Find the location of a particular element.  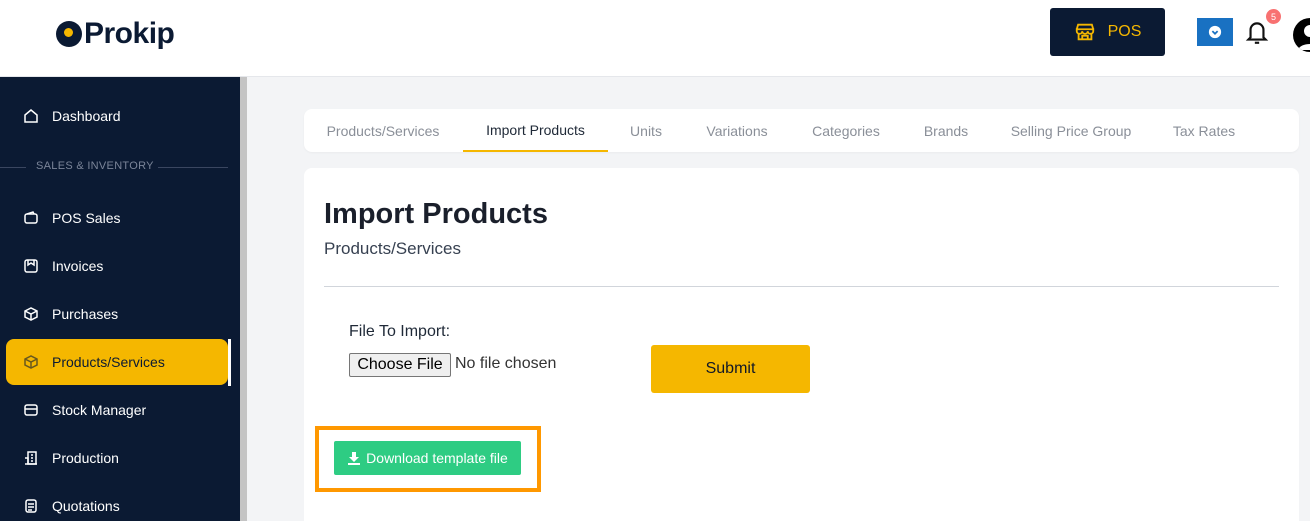

sidebar-item-label: Stock Manager is located at coordinates (99, 410).